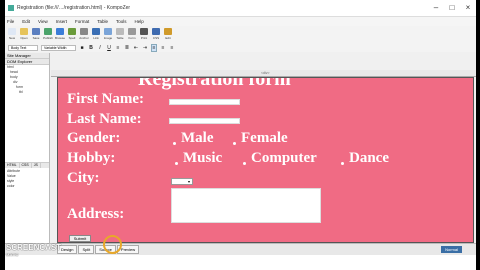 The width and height of the screenshot is (480, 270). I want to click on tab-css: CSS, so click(26, 165).